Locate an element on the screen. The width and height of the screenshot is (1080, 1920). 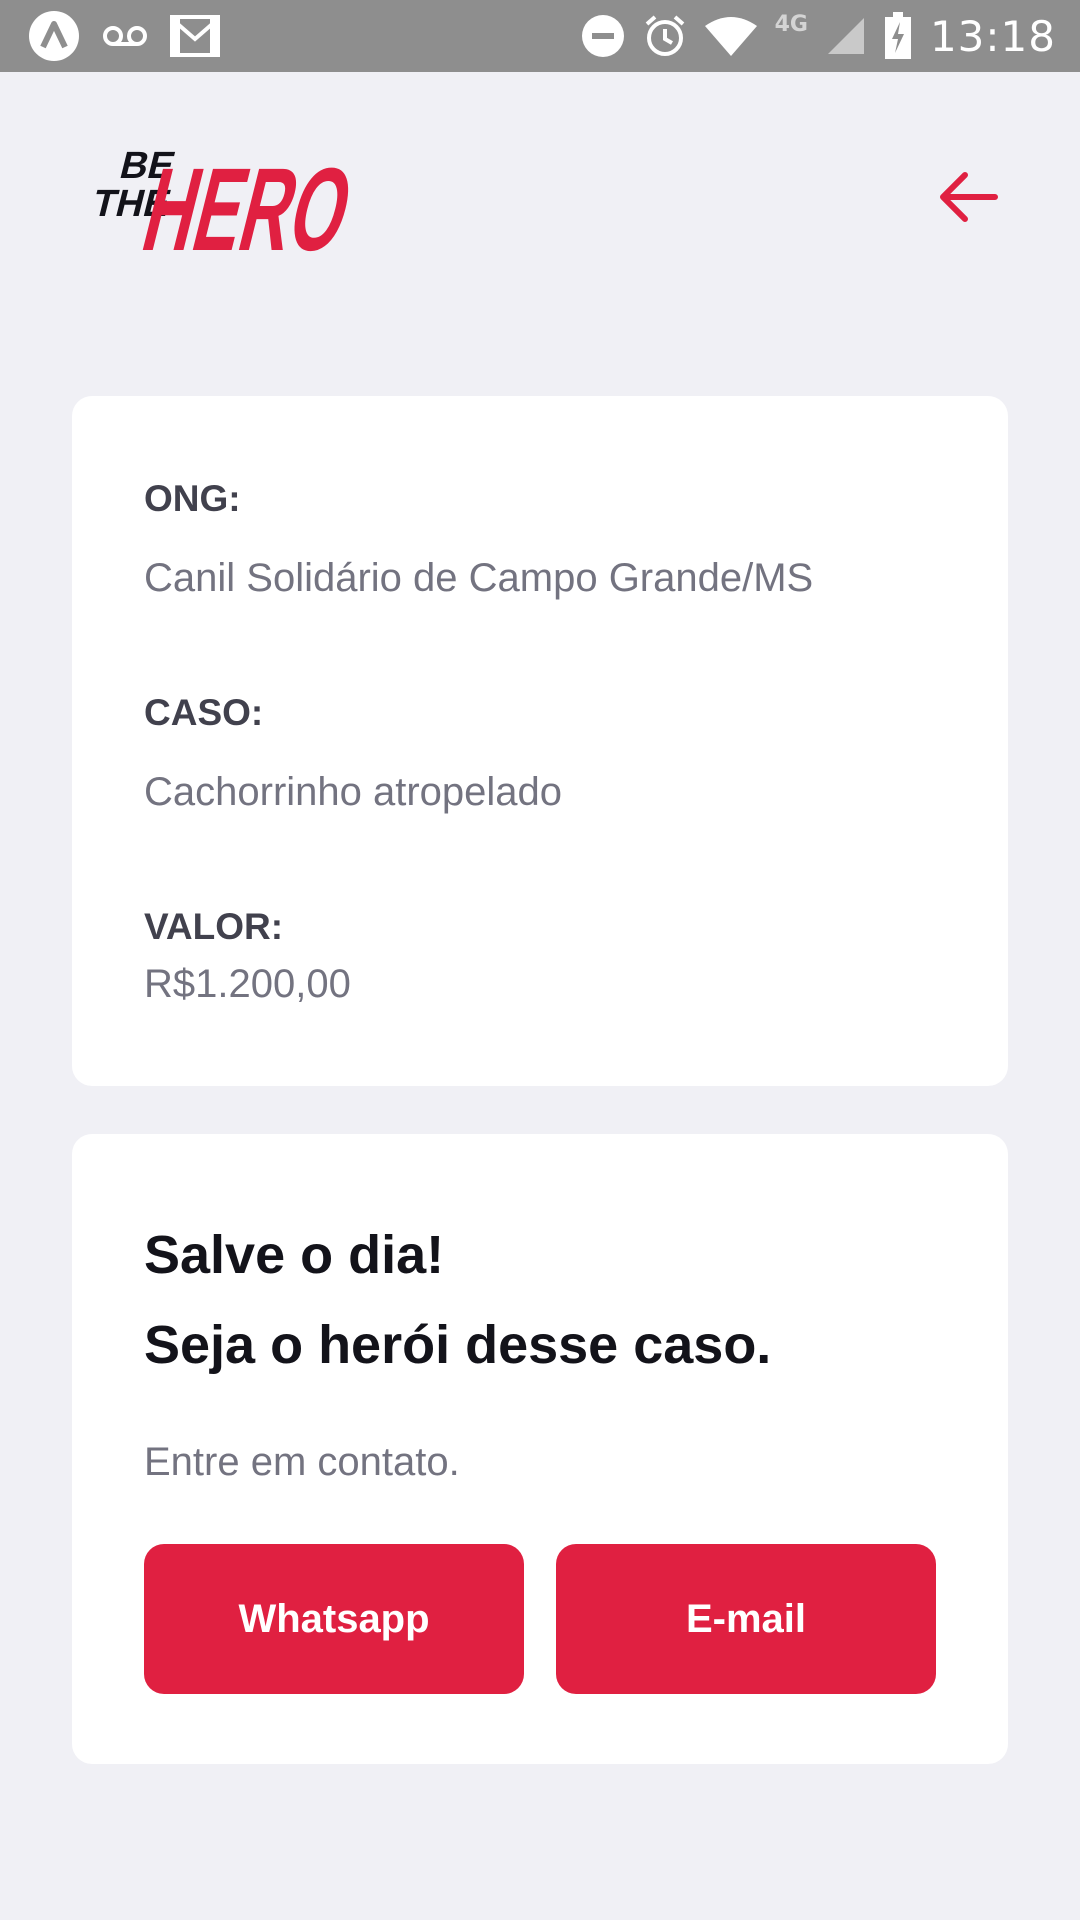
email-button-label: E-mail is located at coordinates (746, 1618).